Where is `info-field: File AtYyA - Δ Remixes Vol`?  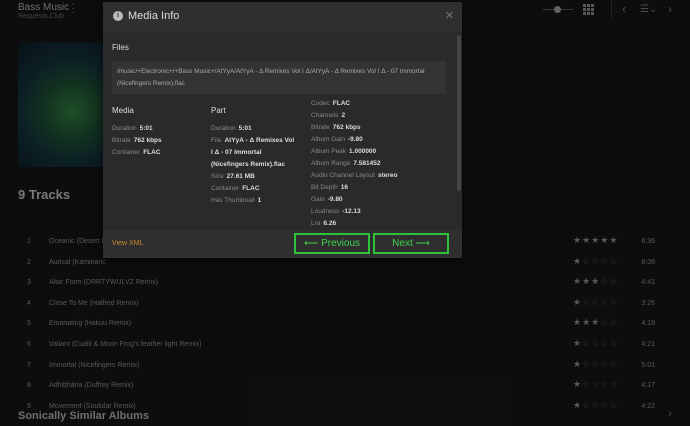 info-field: File AtYyA - Δ Remixes Vol is located at coordinates (261, 141).